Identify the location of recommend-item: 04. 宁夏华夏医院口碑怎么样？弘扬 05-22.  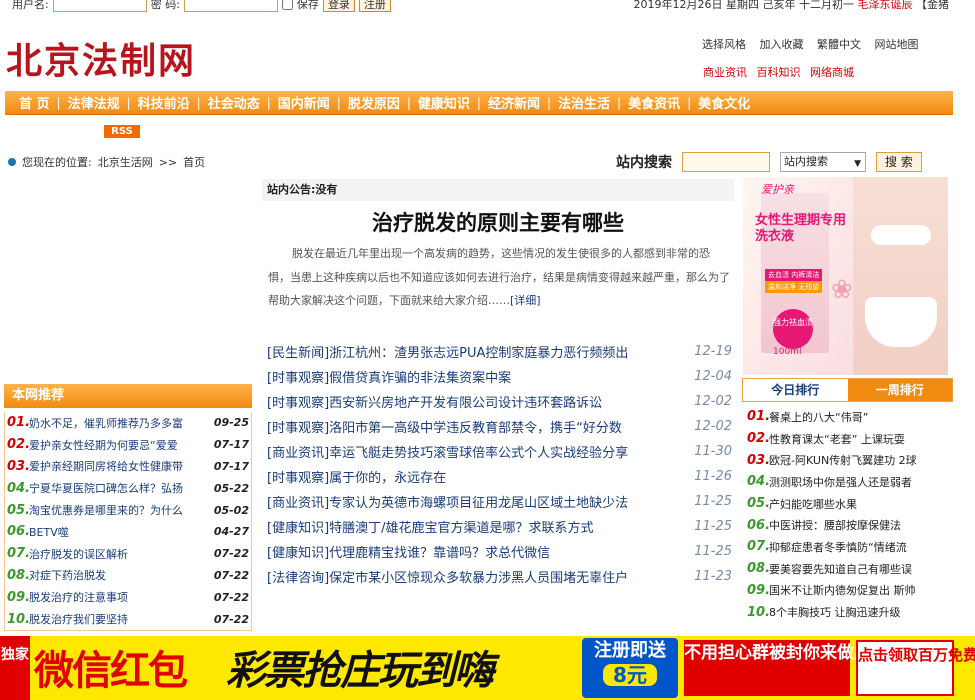
(128, 488).